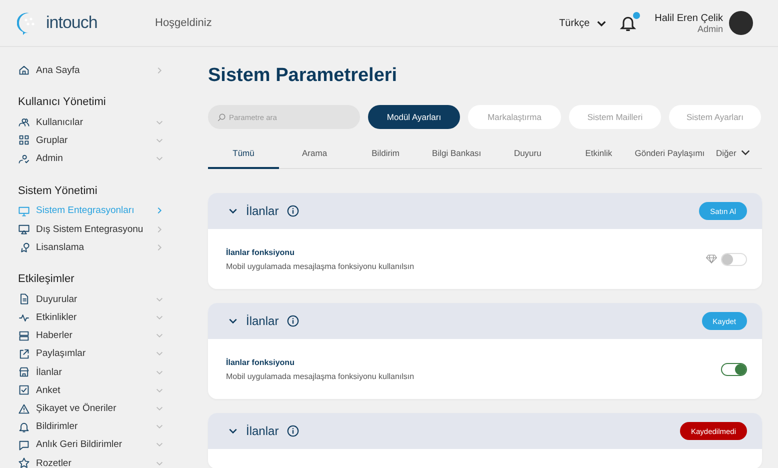  Describe the element at coordinates (741, 23) in the screenshot. I see `avatar` at that location.